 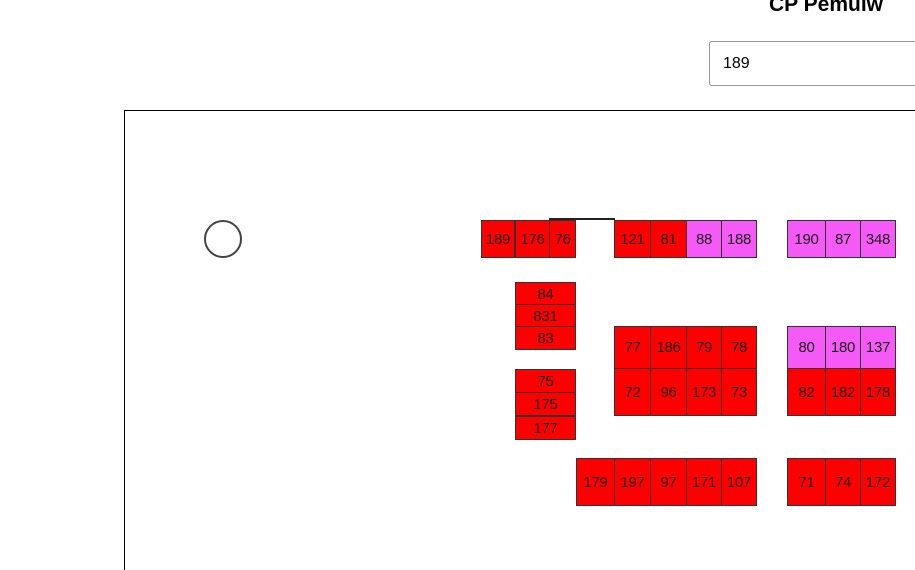 What do you see at coordinates (498, 239) in the screenshot?
I see `slot-189: 189` at bounding box center [498, 239].